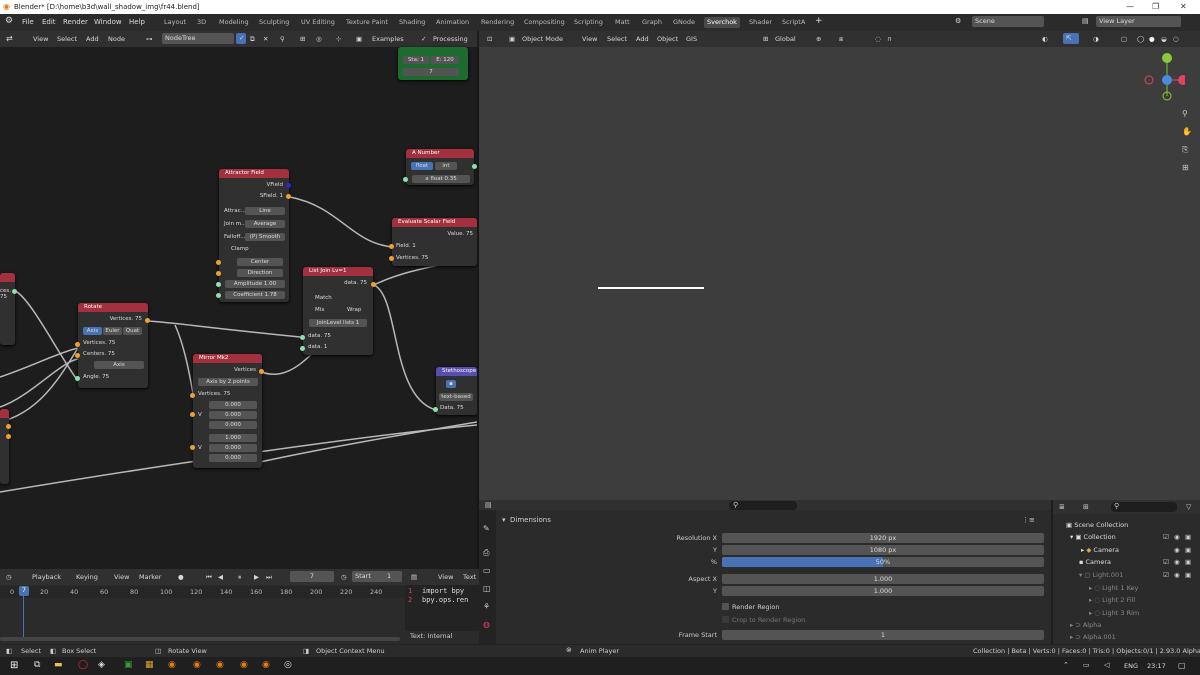 The width and height of the screenshot is (1200, 675). Describe the element at coordinates (359, 39) in the screenshot. I see `sv-icon: ▣` at that location.